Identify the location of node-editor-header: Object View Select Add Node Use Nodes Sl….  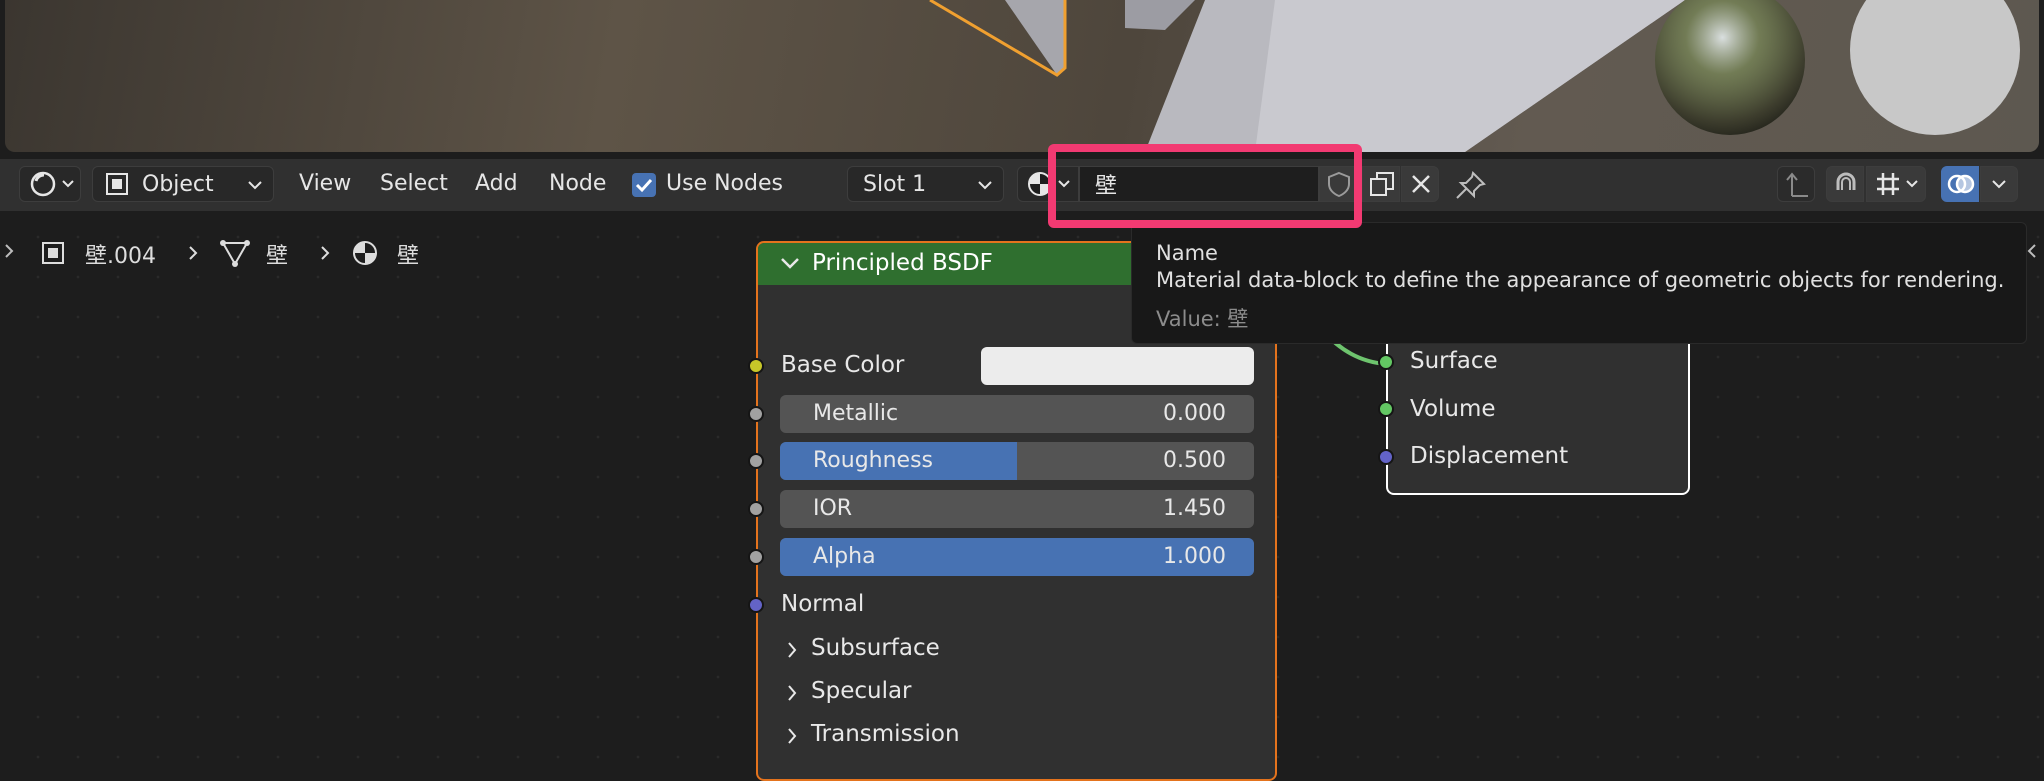
(1022, 185).